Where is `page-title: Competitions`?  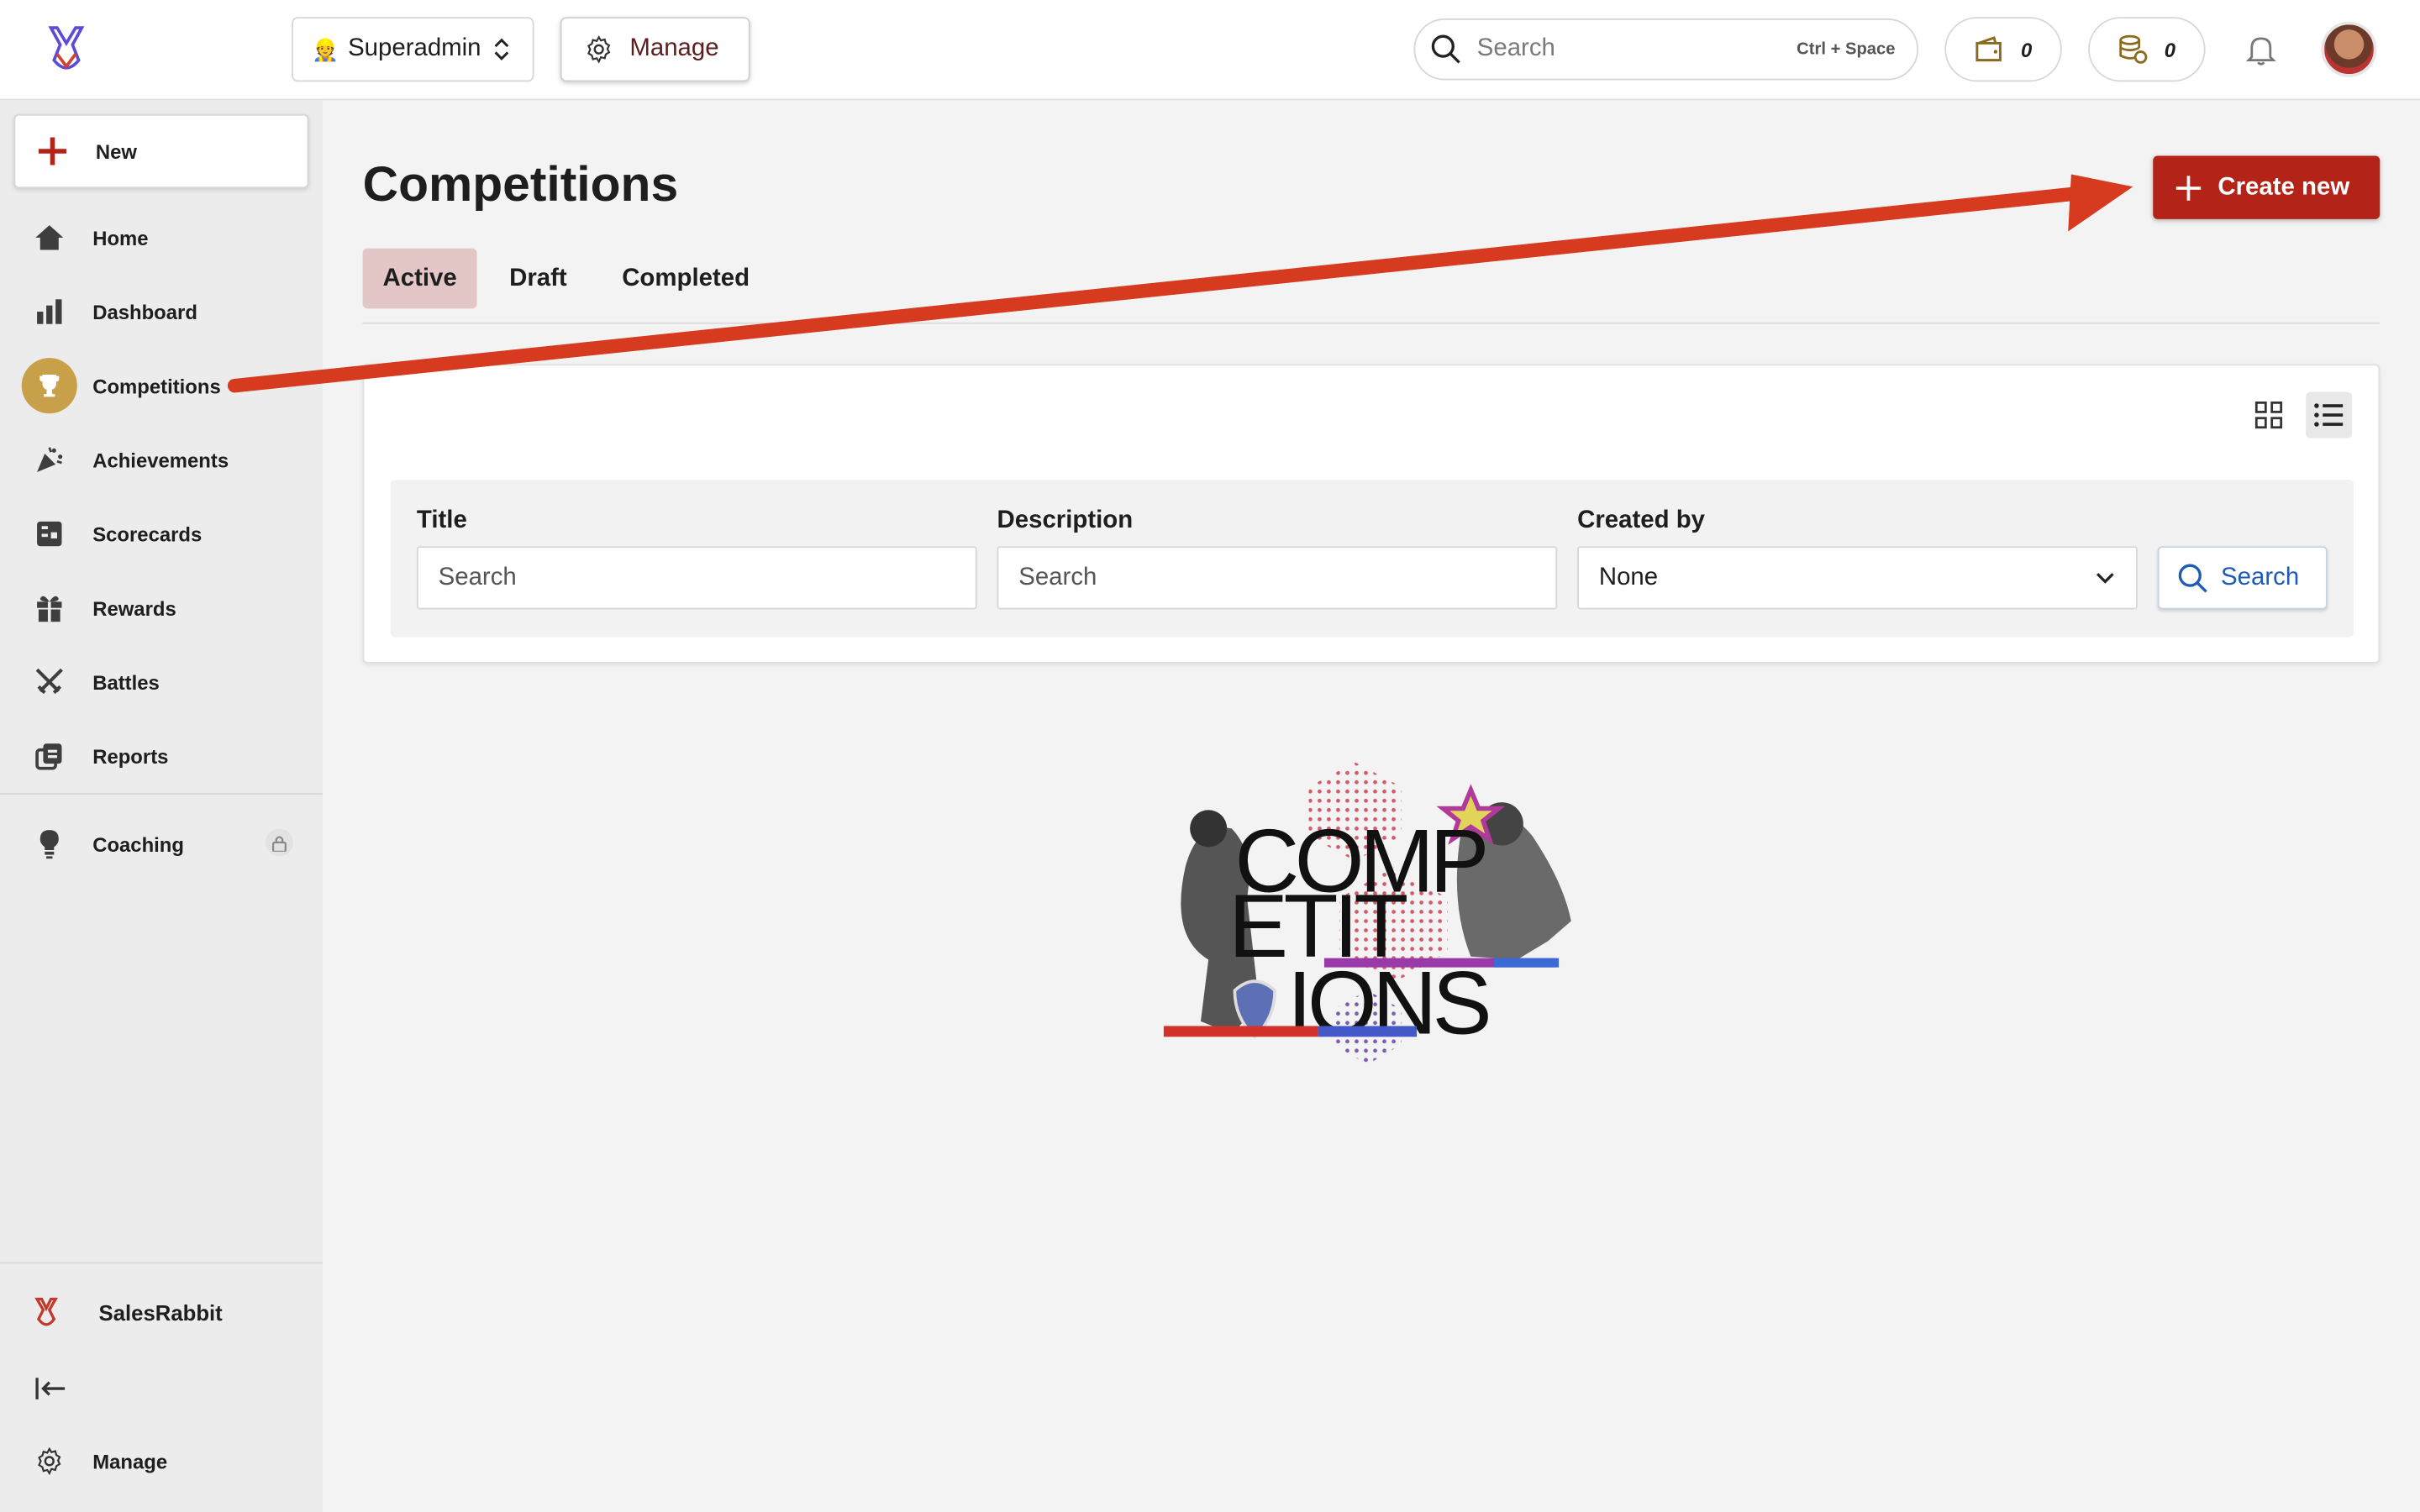
page-title: Competitions is located at coordinates (521, 183).